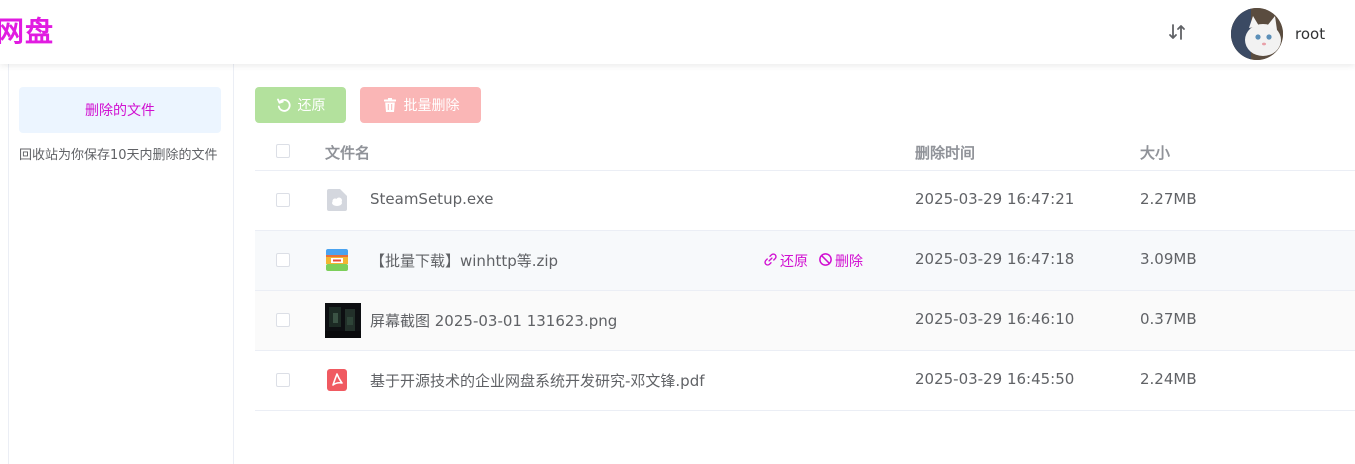 Image resolution: width=1355 pixels, height=464 pixels. I want to click on row-restore-link: 还原, so click(785, 261).